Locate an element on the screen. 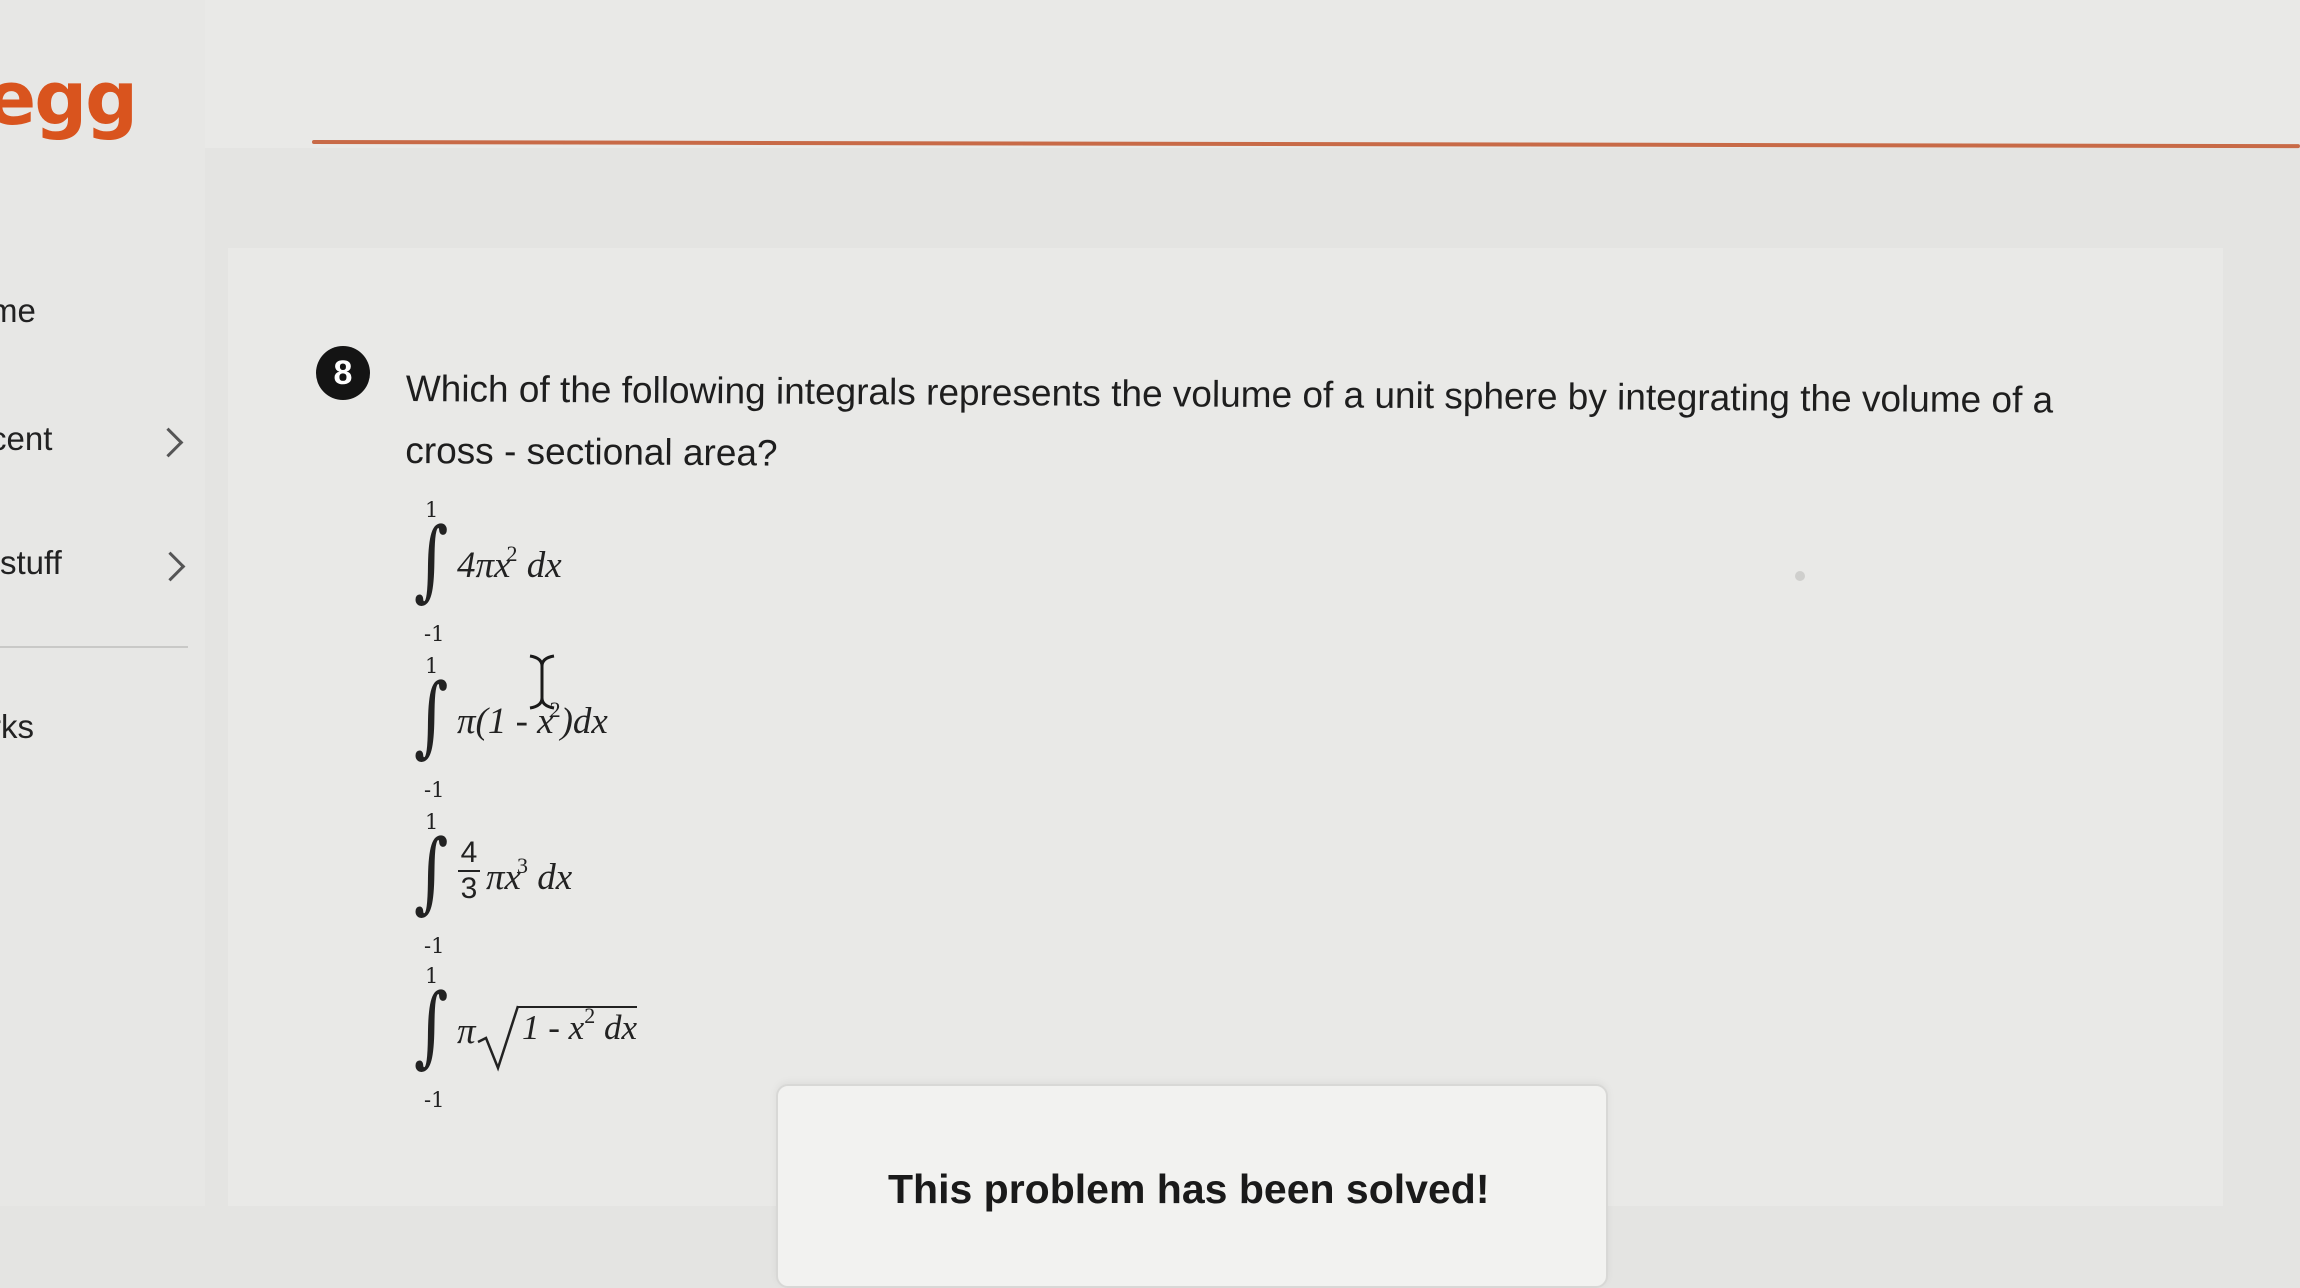 Image resolution: width=2300 pixels, height=1288 pixels. sidebar-item-label: cent is located at coordinates (26, 438).